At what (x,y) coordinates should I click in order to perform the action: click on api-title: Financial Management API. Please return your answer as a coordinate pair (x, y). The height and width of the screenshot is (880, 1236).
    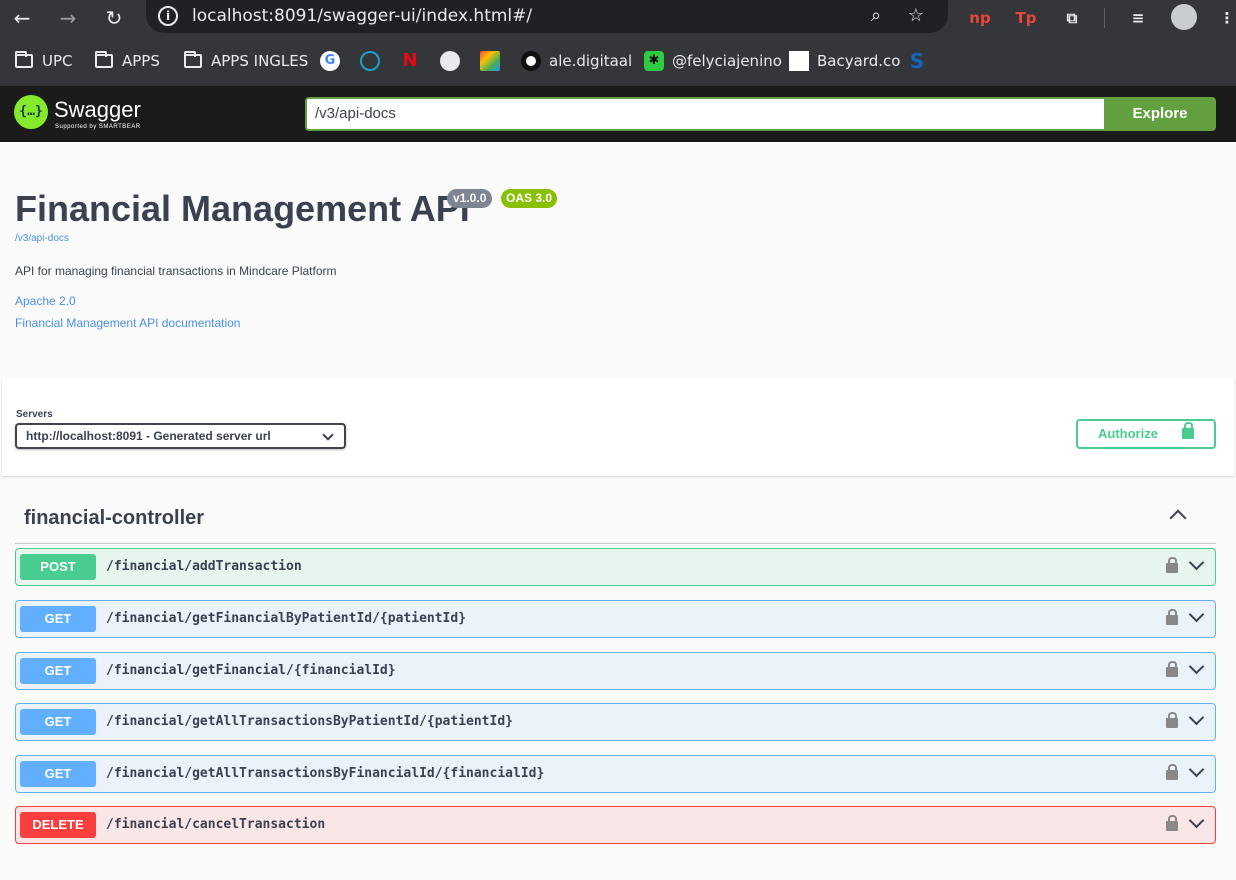
    Looking at the image, I should click on (242, 208).